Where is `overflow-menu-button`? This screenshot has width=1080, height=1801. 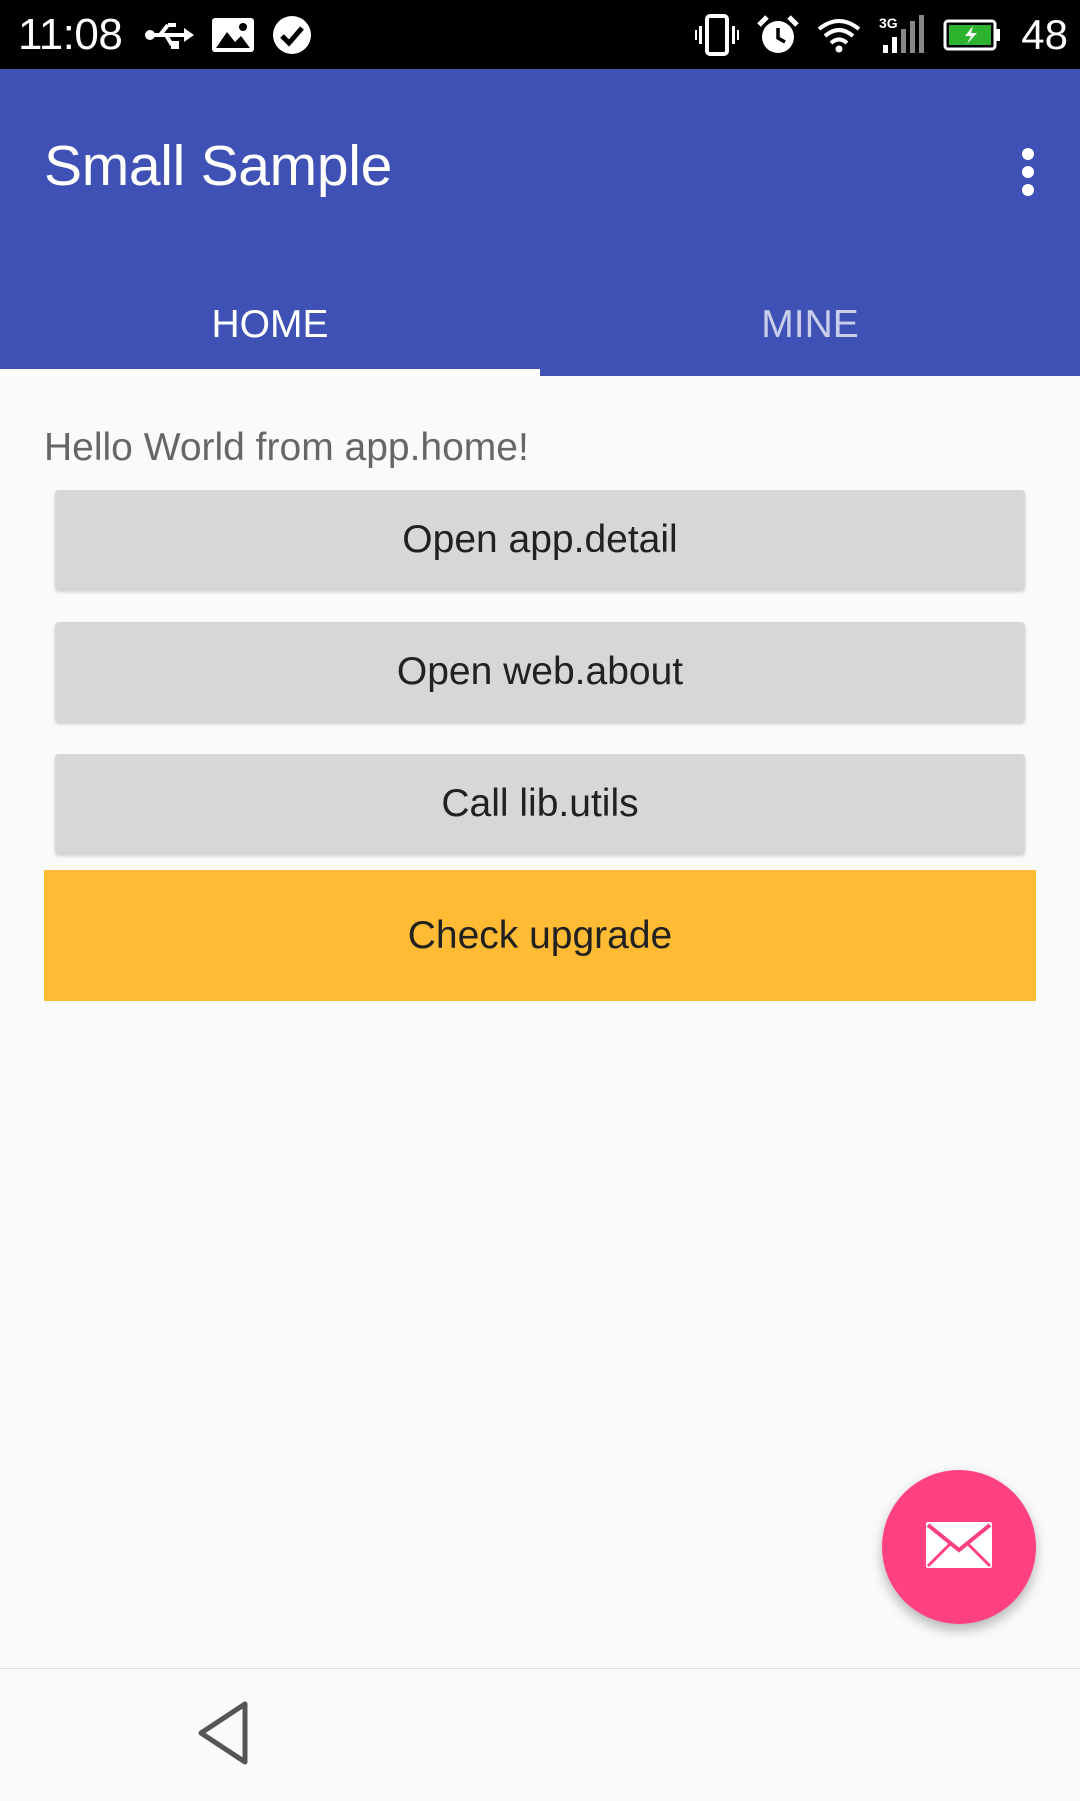
overflow-menu-button is located at coordinates (1028, 174).